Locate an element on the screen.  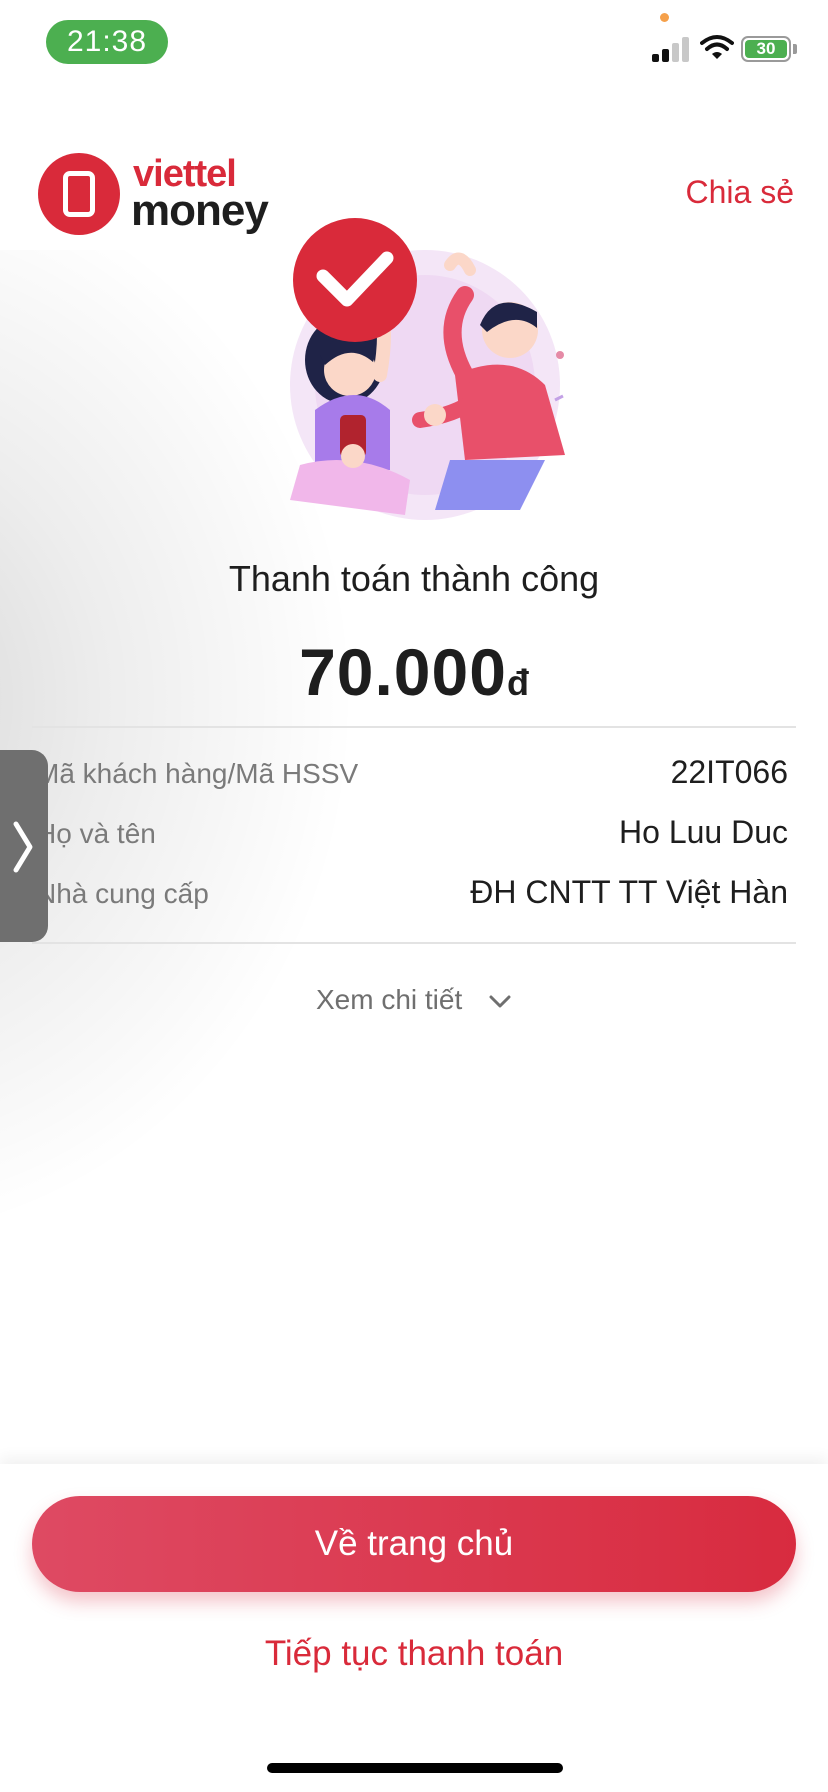
logo-mark is located at coordinates (79, 194).